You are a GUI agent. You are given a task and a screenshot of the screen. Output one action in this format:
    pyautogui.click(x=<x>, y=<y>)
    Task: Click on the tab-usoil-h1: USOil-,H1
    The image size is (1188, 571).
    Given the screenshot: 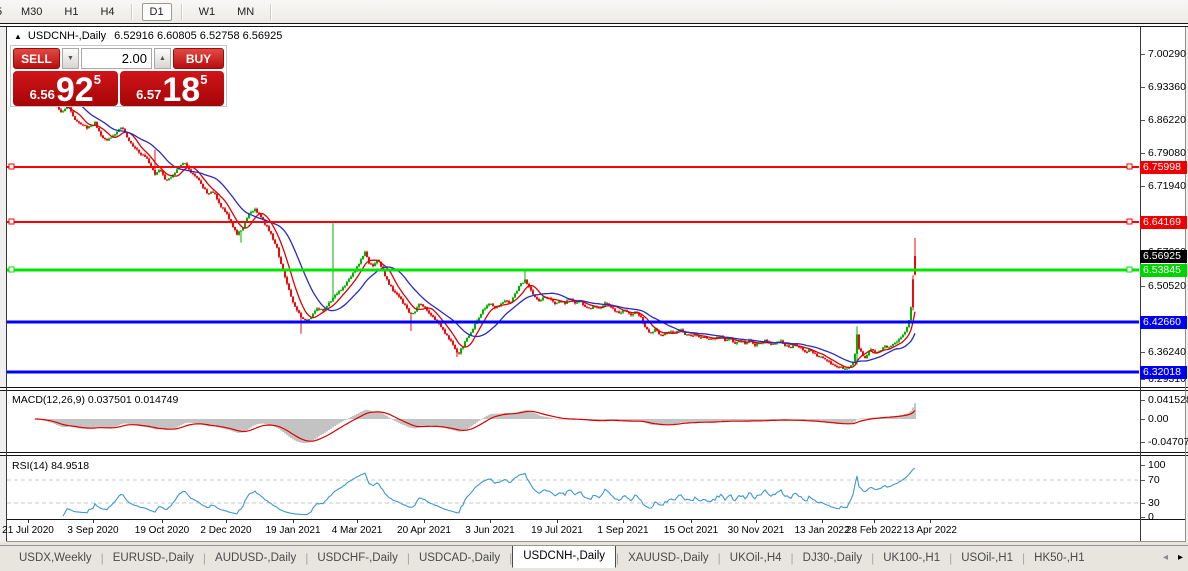 What is the action you would take?
    pyautogui.click(x=987, y=558)
    